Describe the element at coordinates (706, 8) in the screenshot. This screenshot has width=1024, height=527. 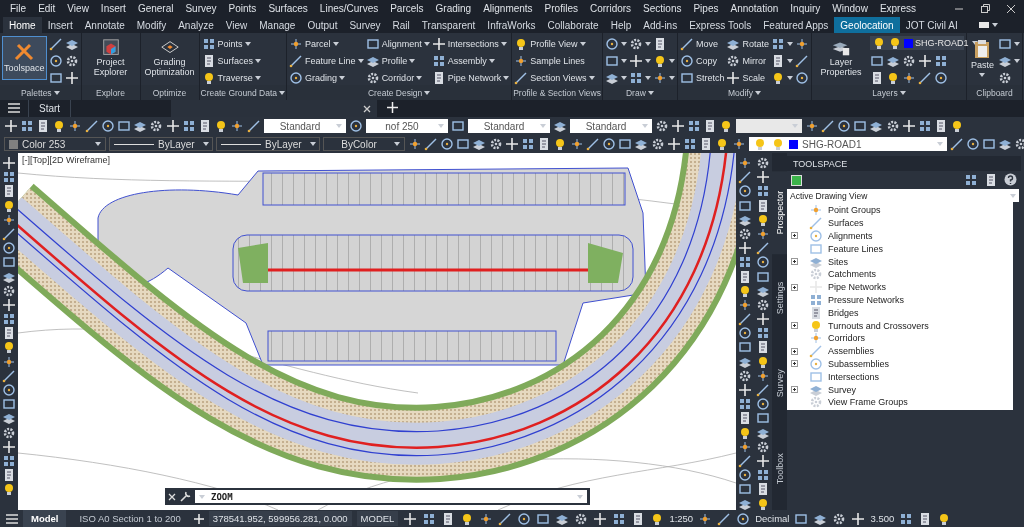
I see `menu-item: Pipes` at that location.